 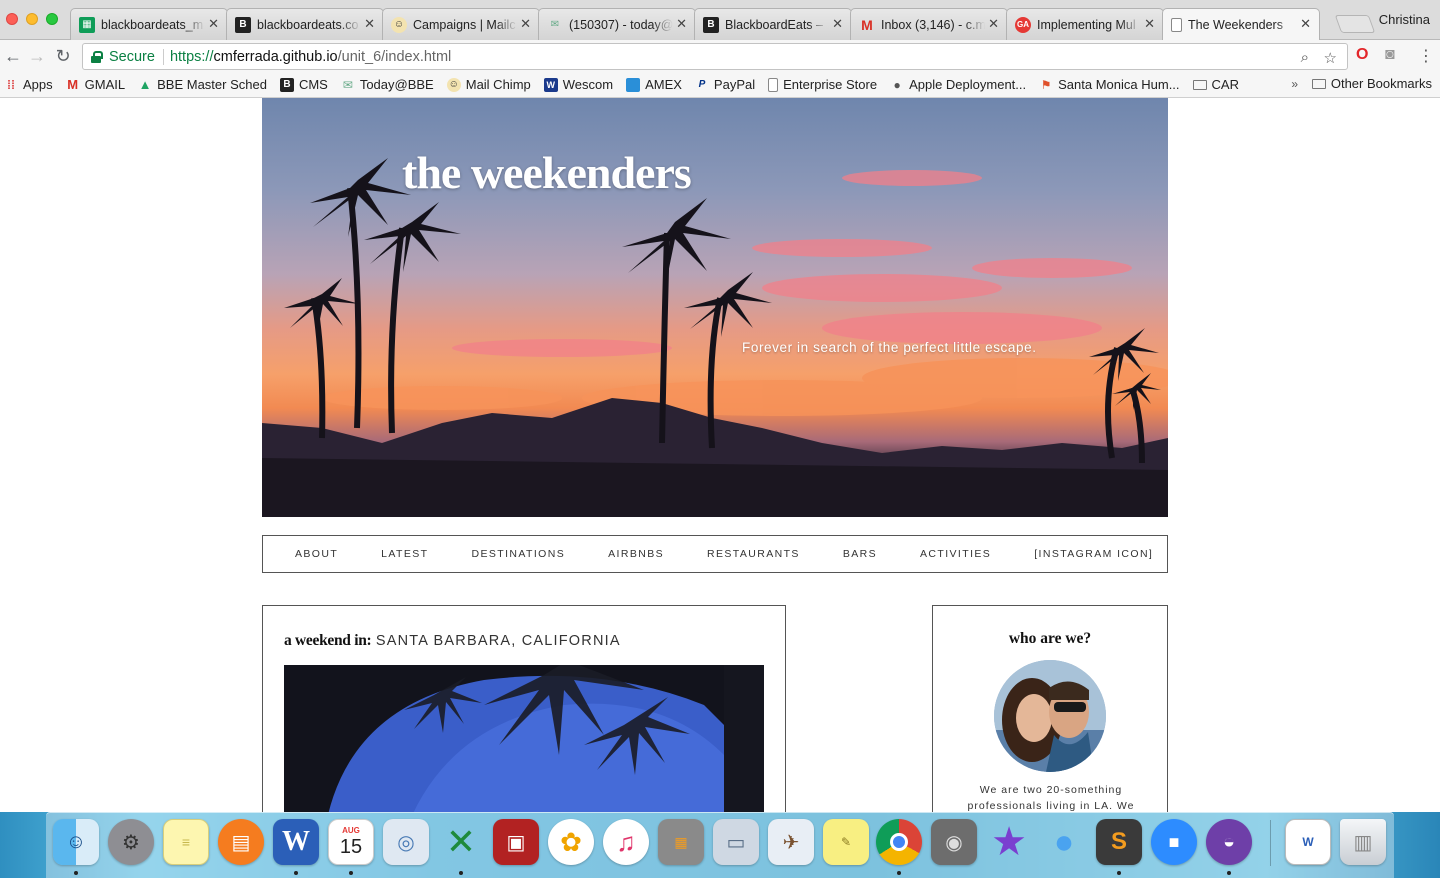 What do you see at coordinates (1404, 19) in the screenshot?
I see `profile-name: Christina` at bounding box center [1404, 19].